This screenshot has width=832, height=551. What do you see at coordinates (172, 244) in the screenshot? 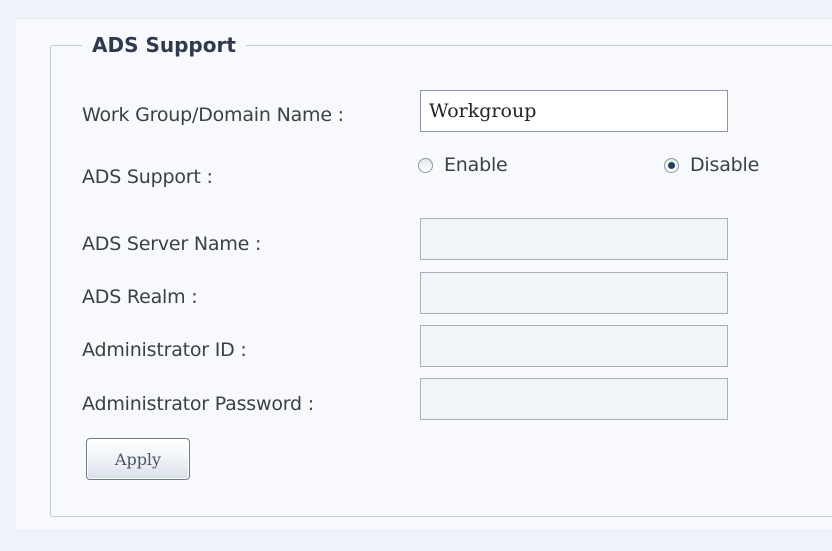
I see `server-name-label: ADS Server Name :` at bounding box center [172, 244].